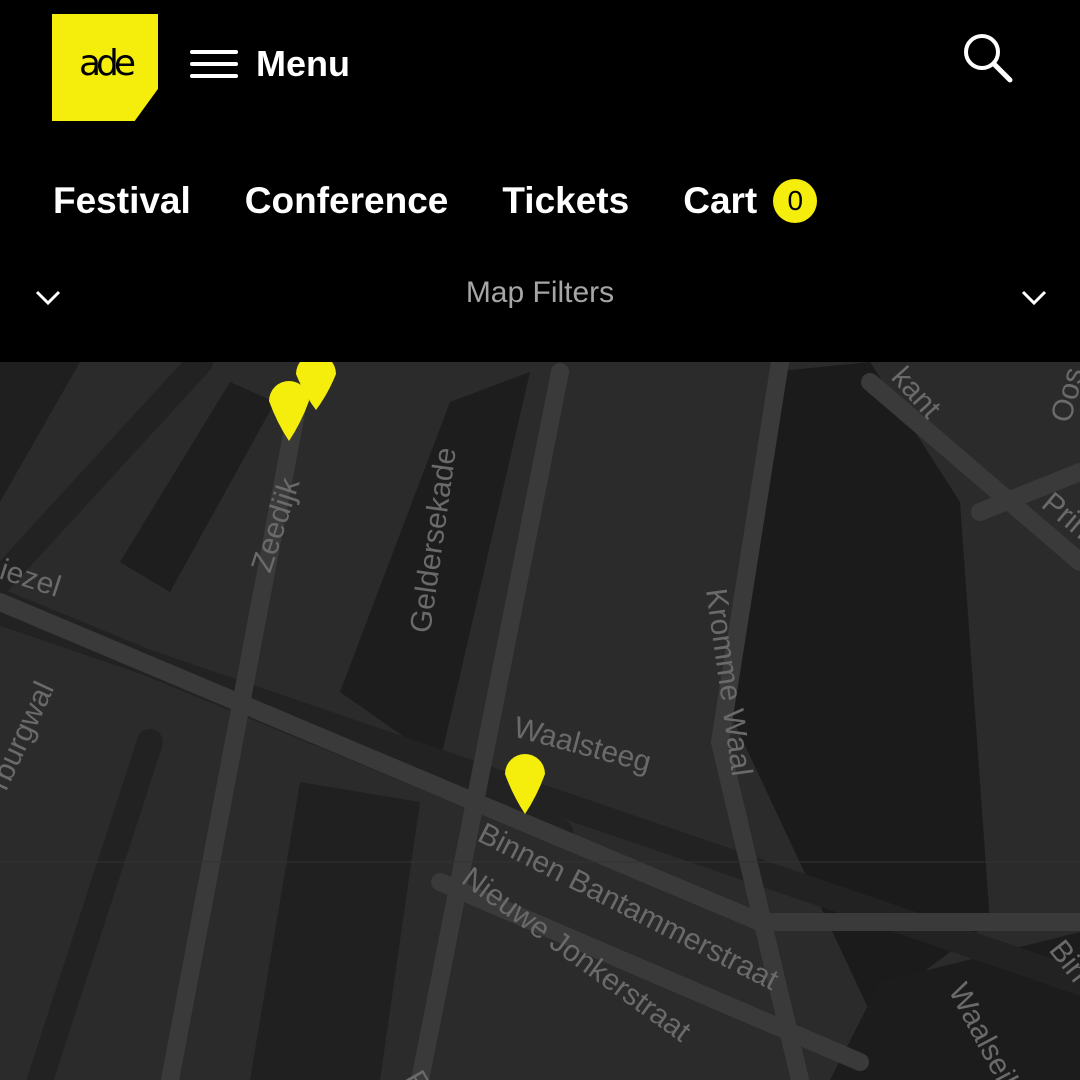 This screenshot has width=1080, height=1080. Describe the element at coordinates (540, 292) in the screenshot. I see `map-filters-label: Map Filters` at that location.